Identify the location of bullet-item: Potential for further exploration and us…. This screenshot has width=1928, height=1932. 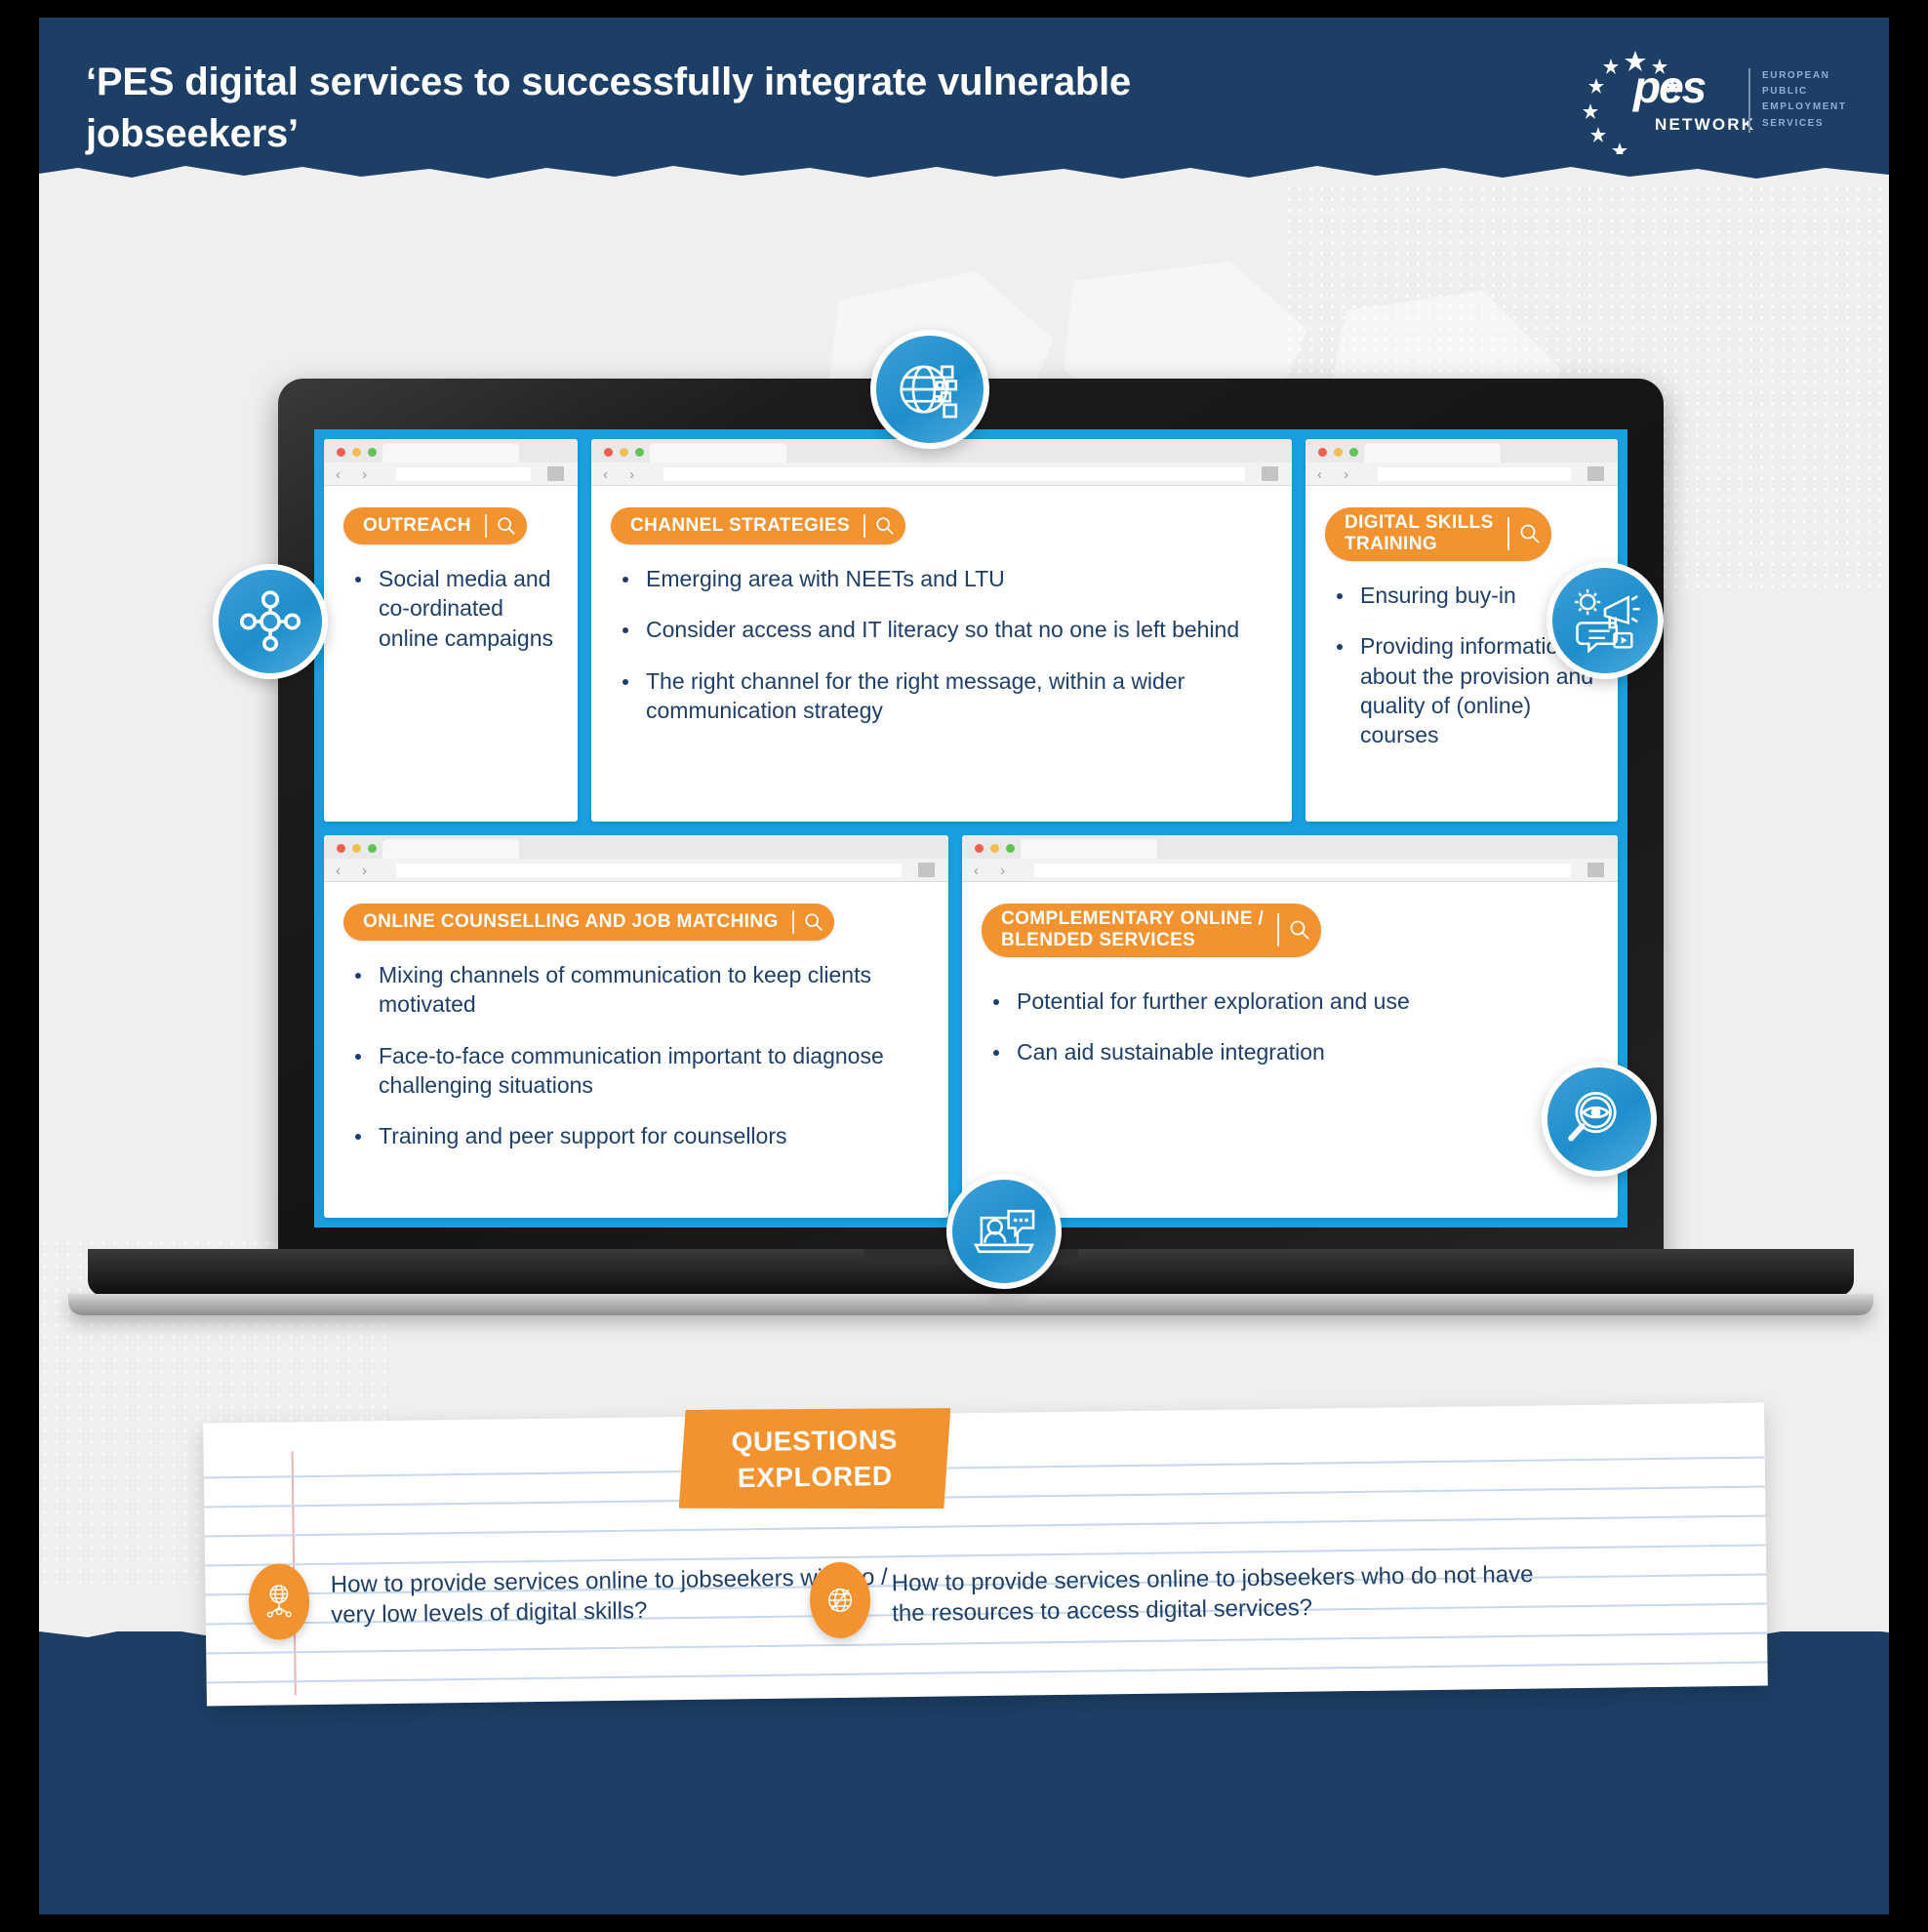
(1290, 1001).